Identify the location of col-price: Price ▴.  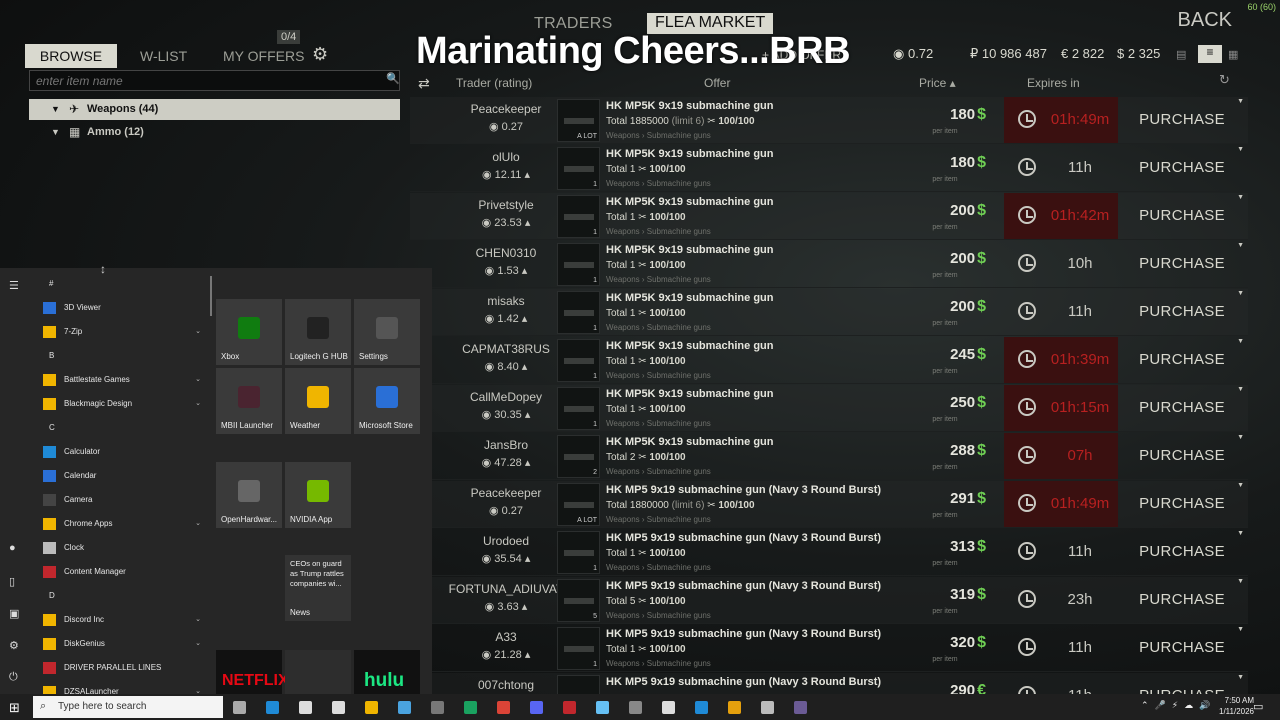
(937, 83).